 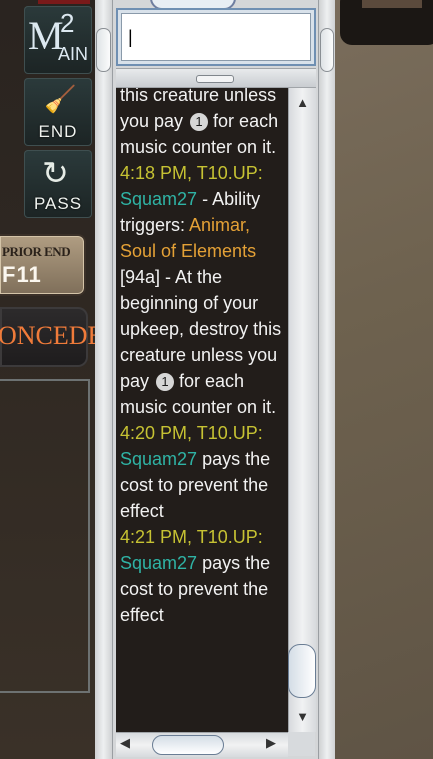 I want to click on main2-rest: AIN, so click(x=73, y=54).